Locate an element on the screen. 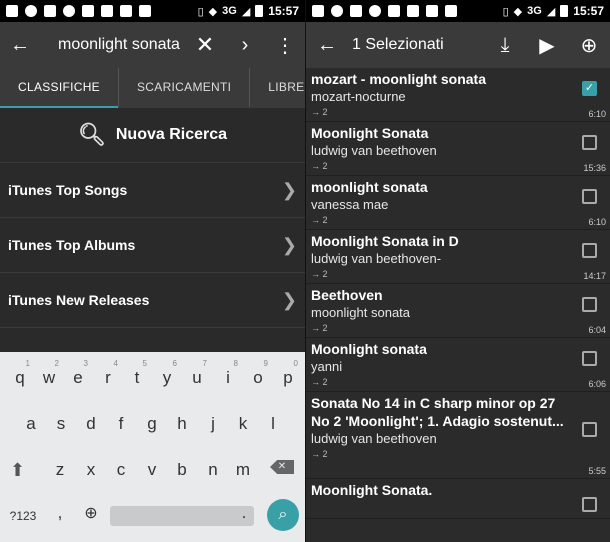 The width and height of the screenshot is (610, 542). vibrate-icon: ▯ is located at coordinates (200, 11).